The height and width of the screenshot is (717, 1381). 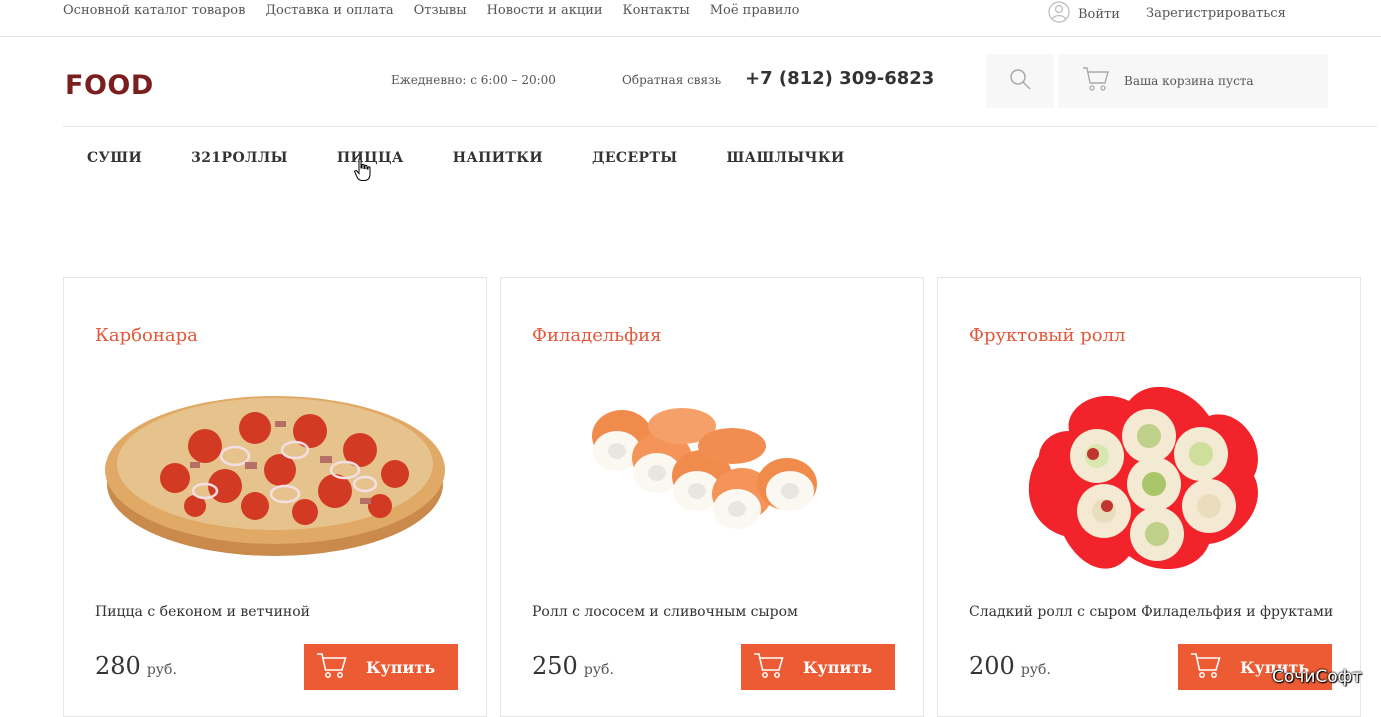 I want to click on product-description: Пицца с беконом и ветчиной, so click(x=202, y=612).